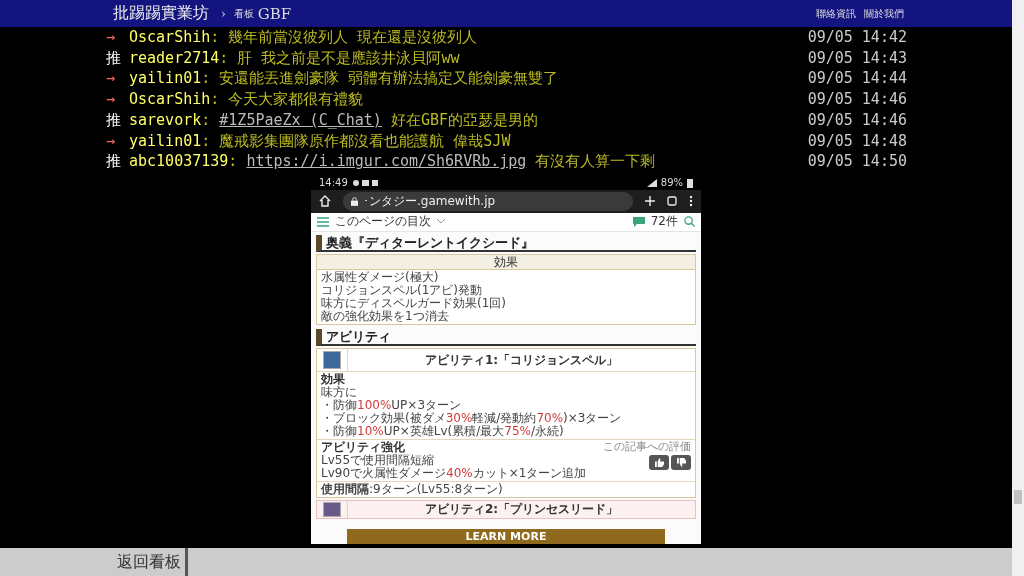 This screenshot has height=576, width=1024. I want to click on link: #1Z5PaeZx (C_Chat), so click(300, 119).